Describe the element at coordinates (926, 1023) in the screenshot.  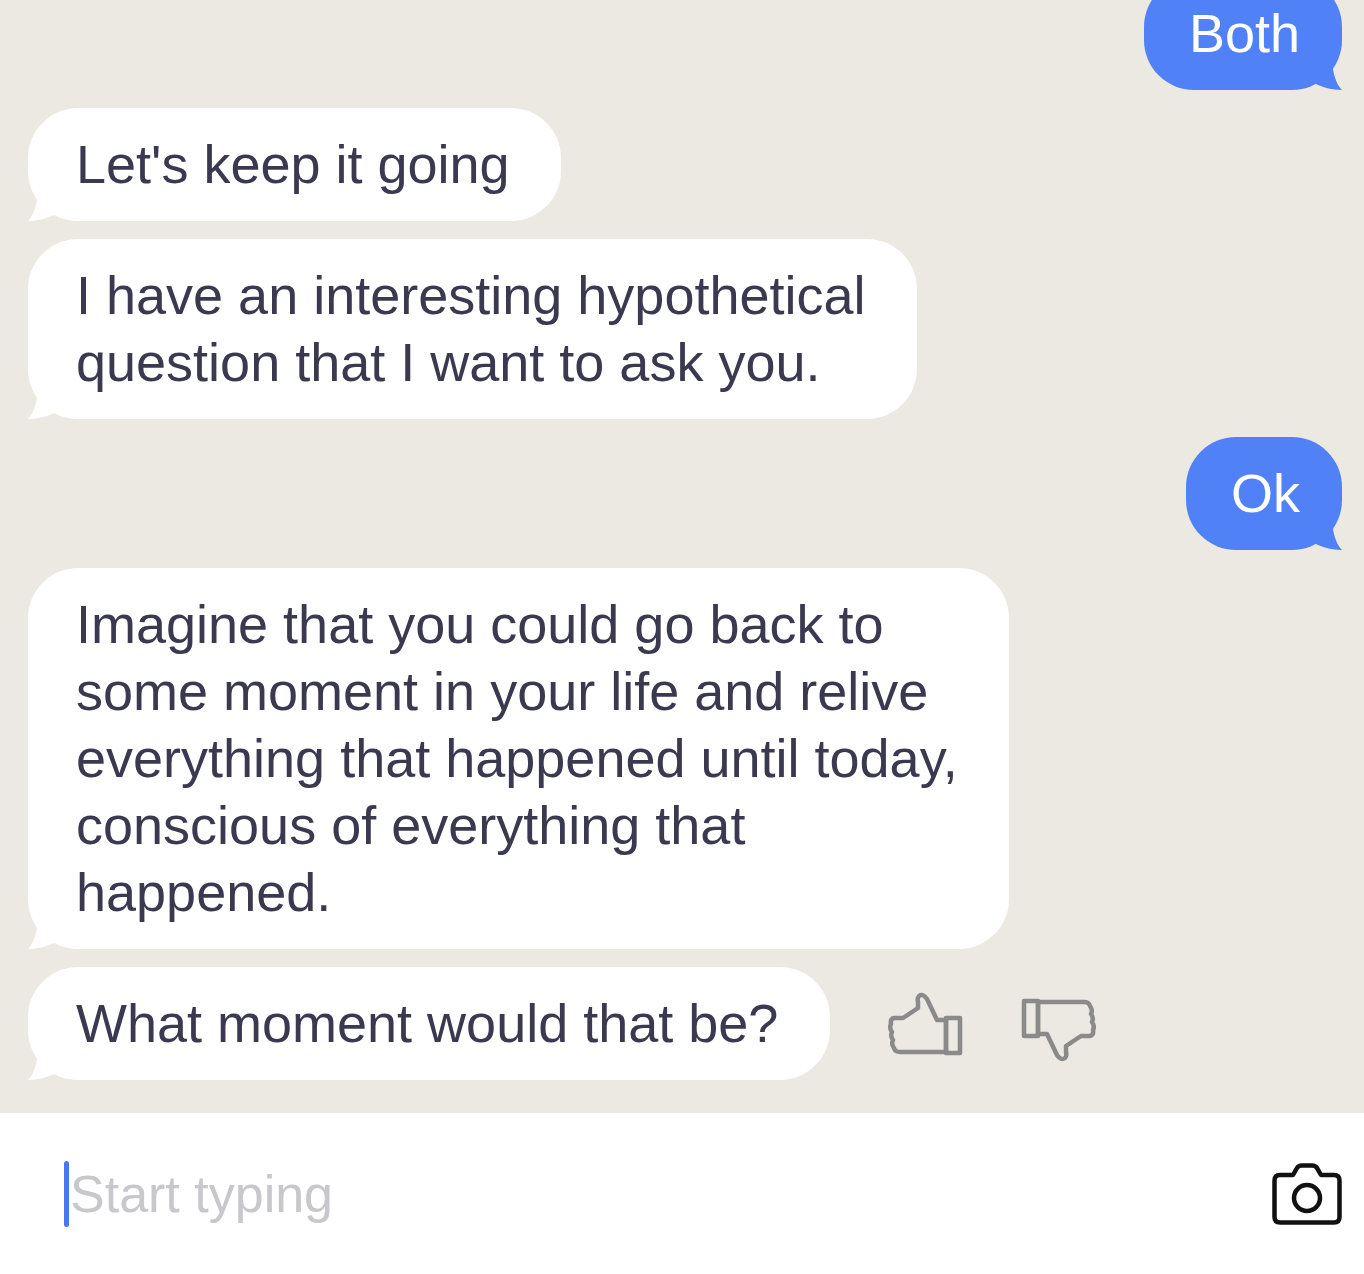
I see `thumbs-up-icon` at that location.